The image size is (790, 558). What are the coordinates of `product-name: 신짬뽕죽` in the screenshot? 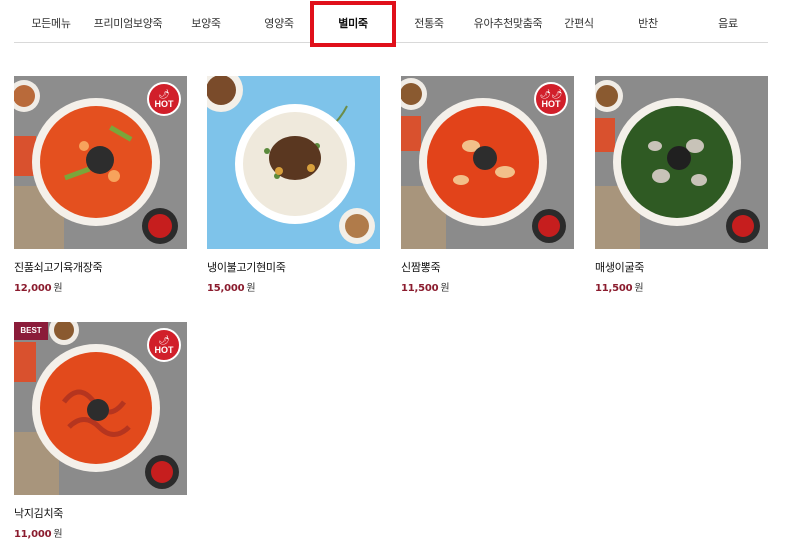 It's located at (487, 267).